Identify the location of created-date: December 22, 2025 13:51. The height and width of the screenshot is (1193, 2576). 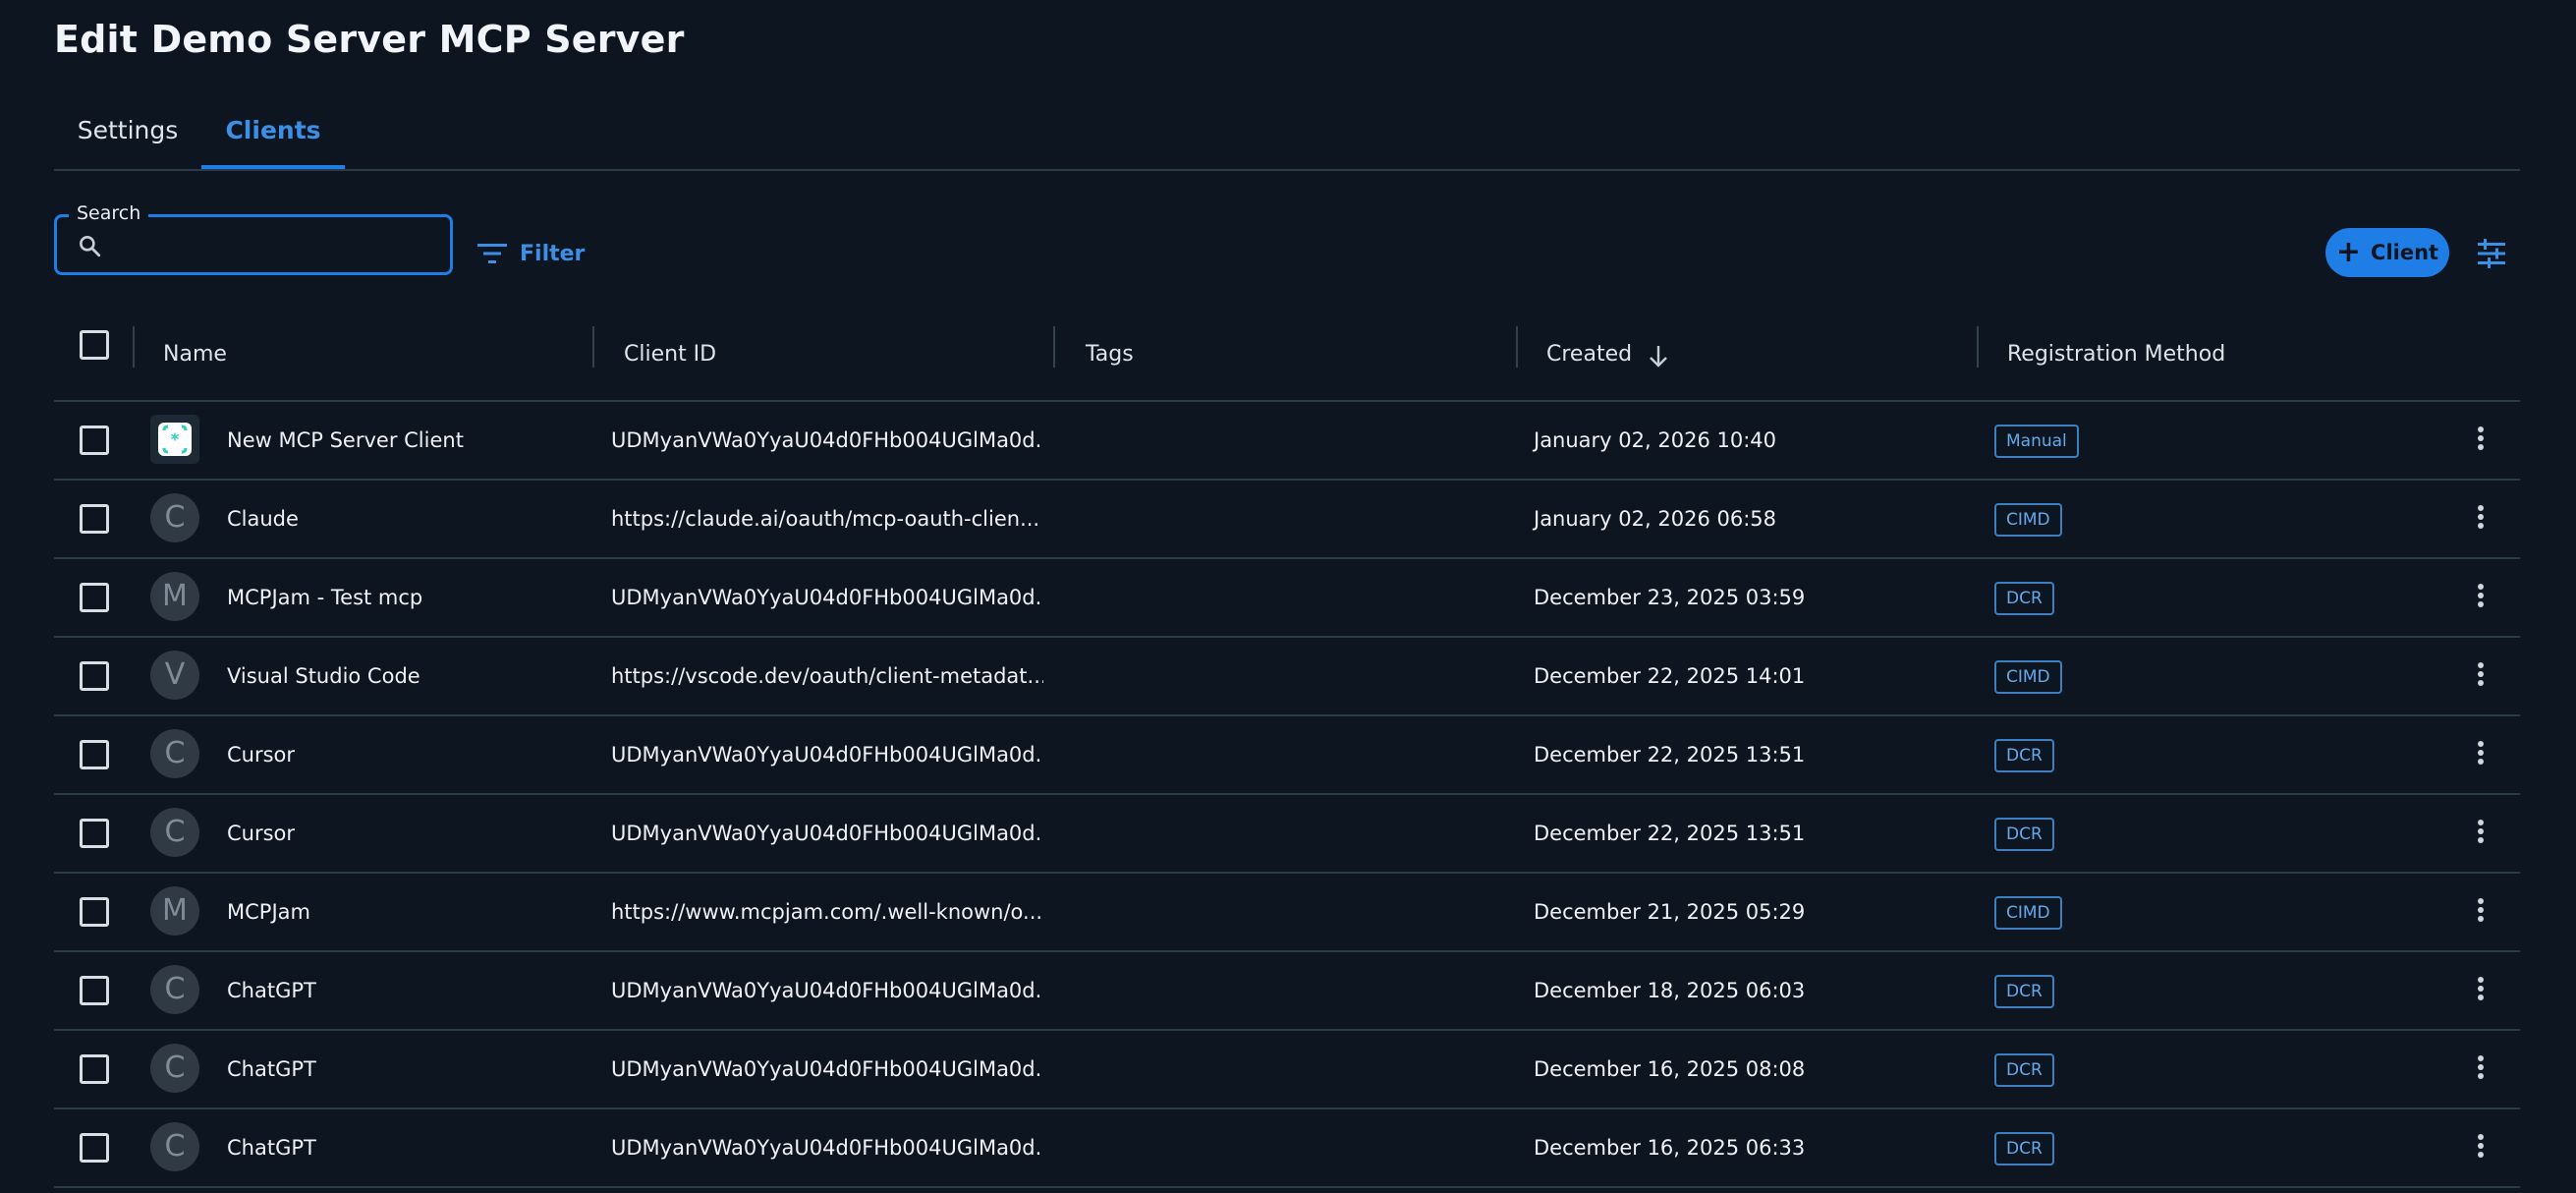
(1670, 755).